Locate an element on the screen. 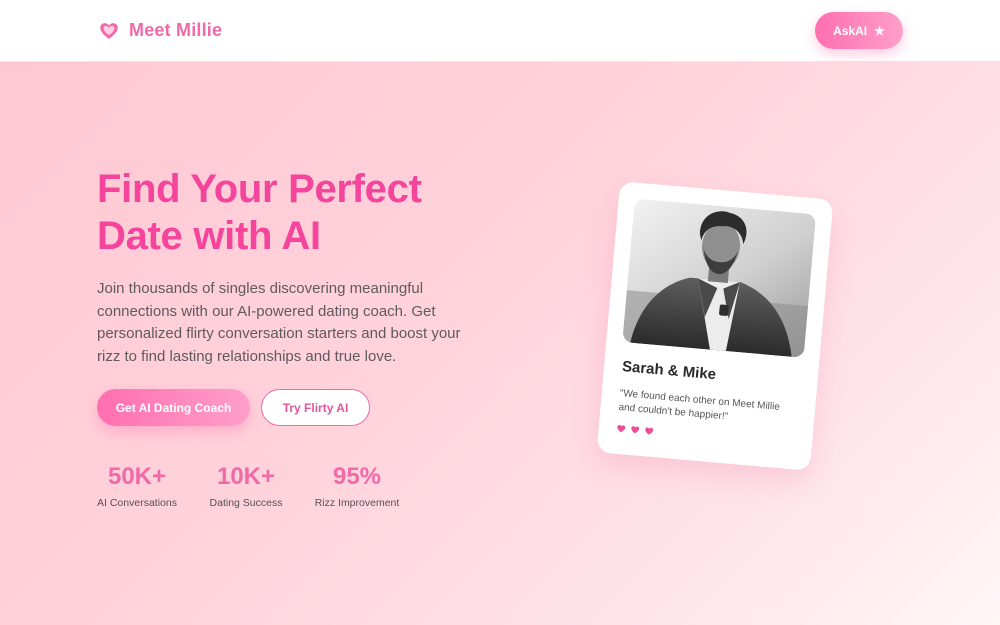  stat-value: 50K+ is located at coordinates (137, 476).